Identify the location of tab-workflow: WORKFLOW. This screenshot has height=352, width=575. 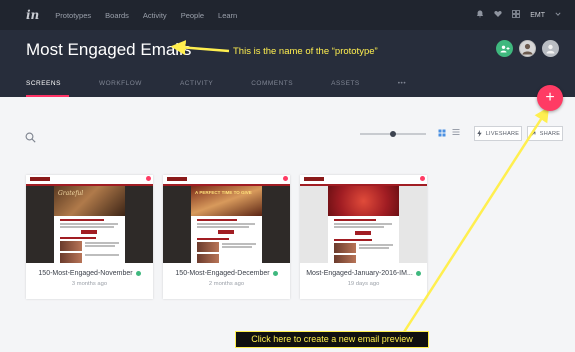
(120, 85).